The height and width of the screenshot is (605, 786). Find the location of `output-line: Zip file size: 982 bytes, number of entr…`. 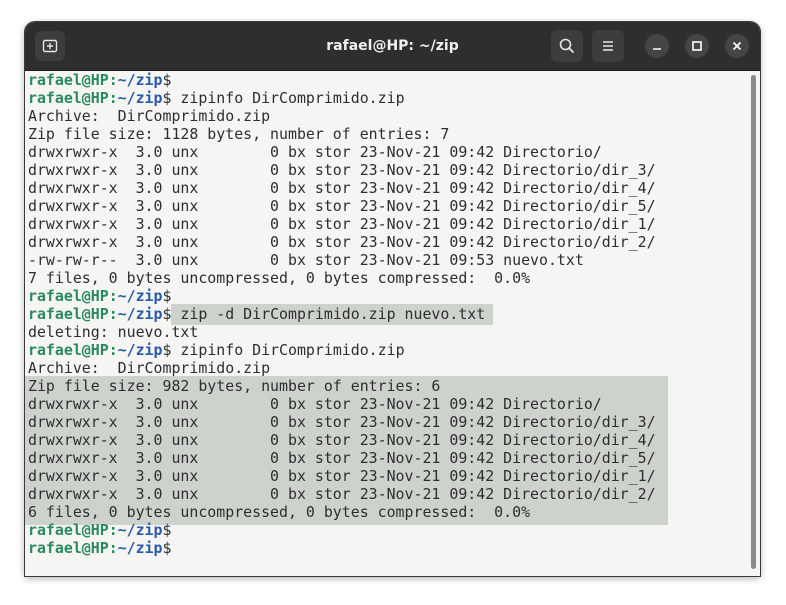

output-line: Zip file size: 982 bytes, number of entr… is located at coordinates (234, 386).